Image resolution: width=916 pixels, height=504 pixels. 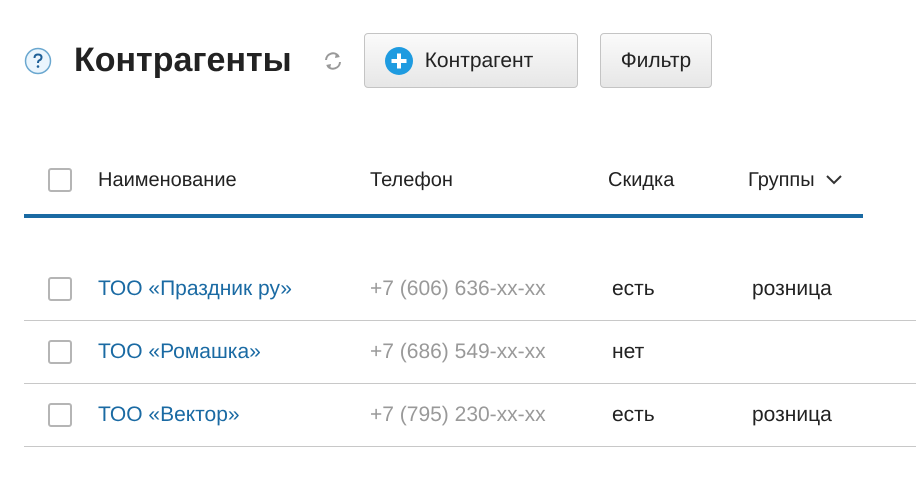 I want to click on column-header: Телефон, so click(x=411, y=180).